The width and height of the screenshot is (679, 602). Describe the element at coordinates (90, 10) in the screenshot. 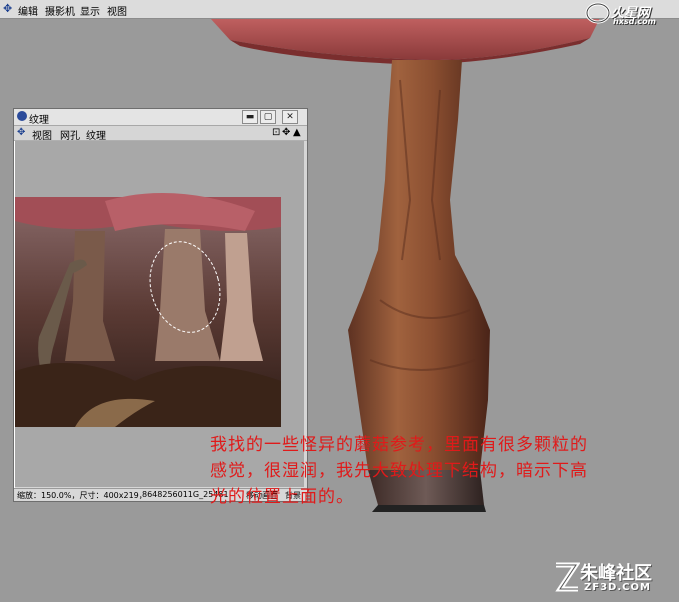

I see `menu-display: 显示` at that location.